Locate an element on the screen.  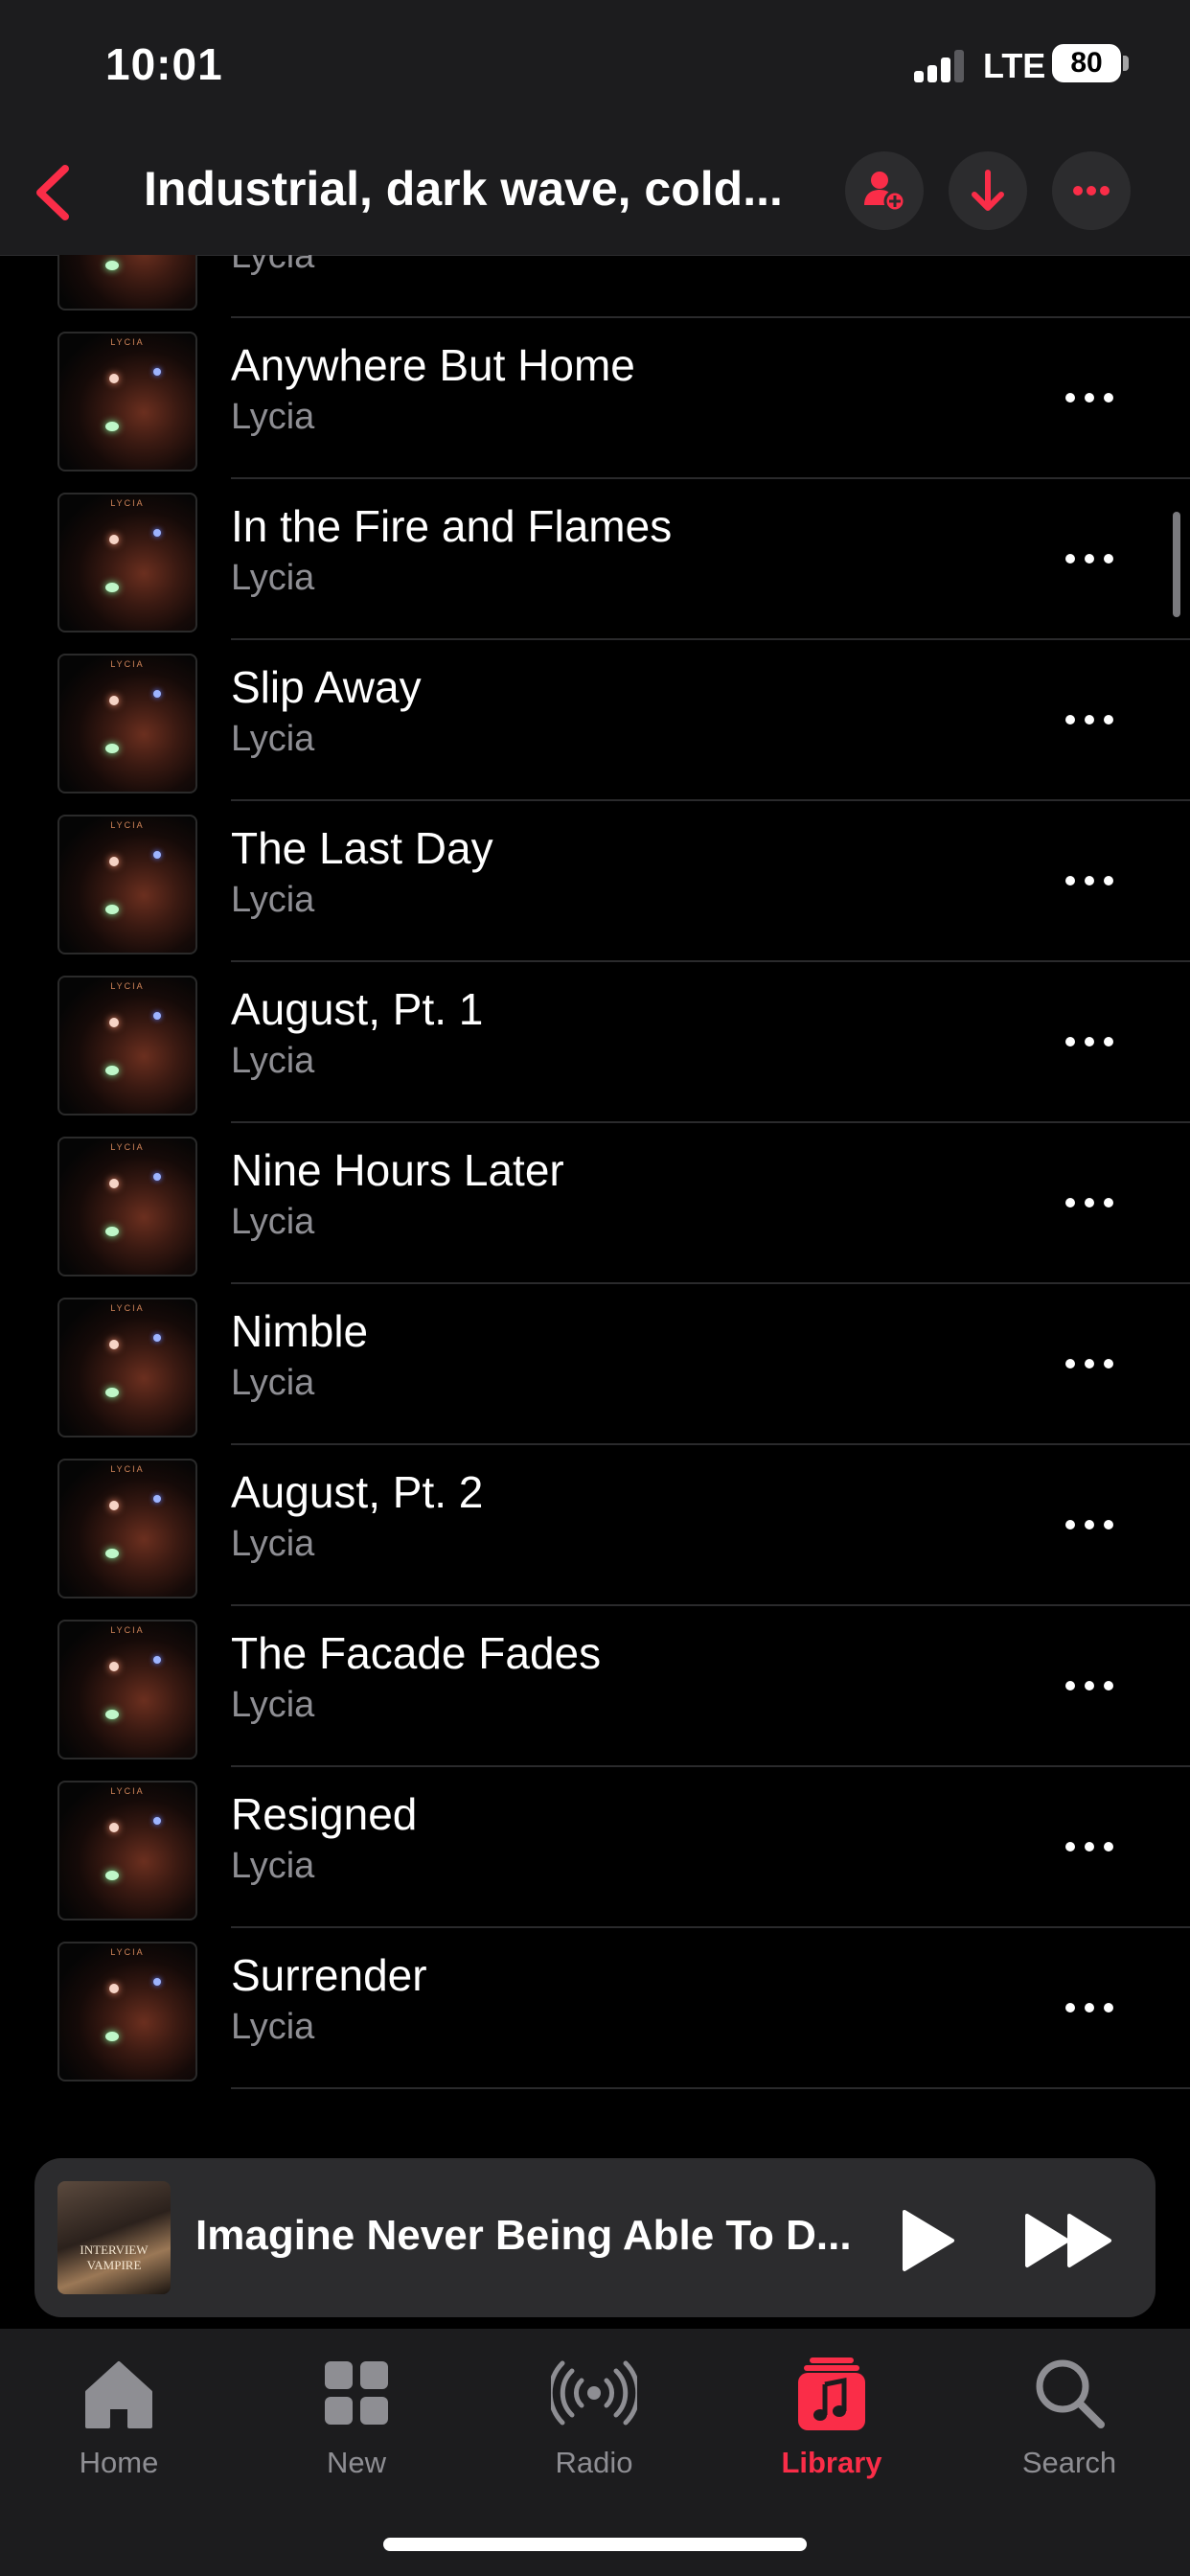
home-icon is located at coordinates (119, 2394).